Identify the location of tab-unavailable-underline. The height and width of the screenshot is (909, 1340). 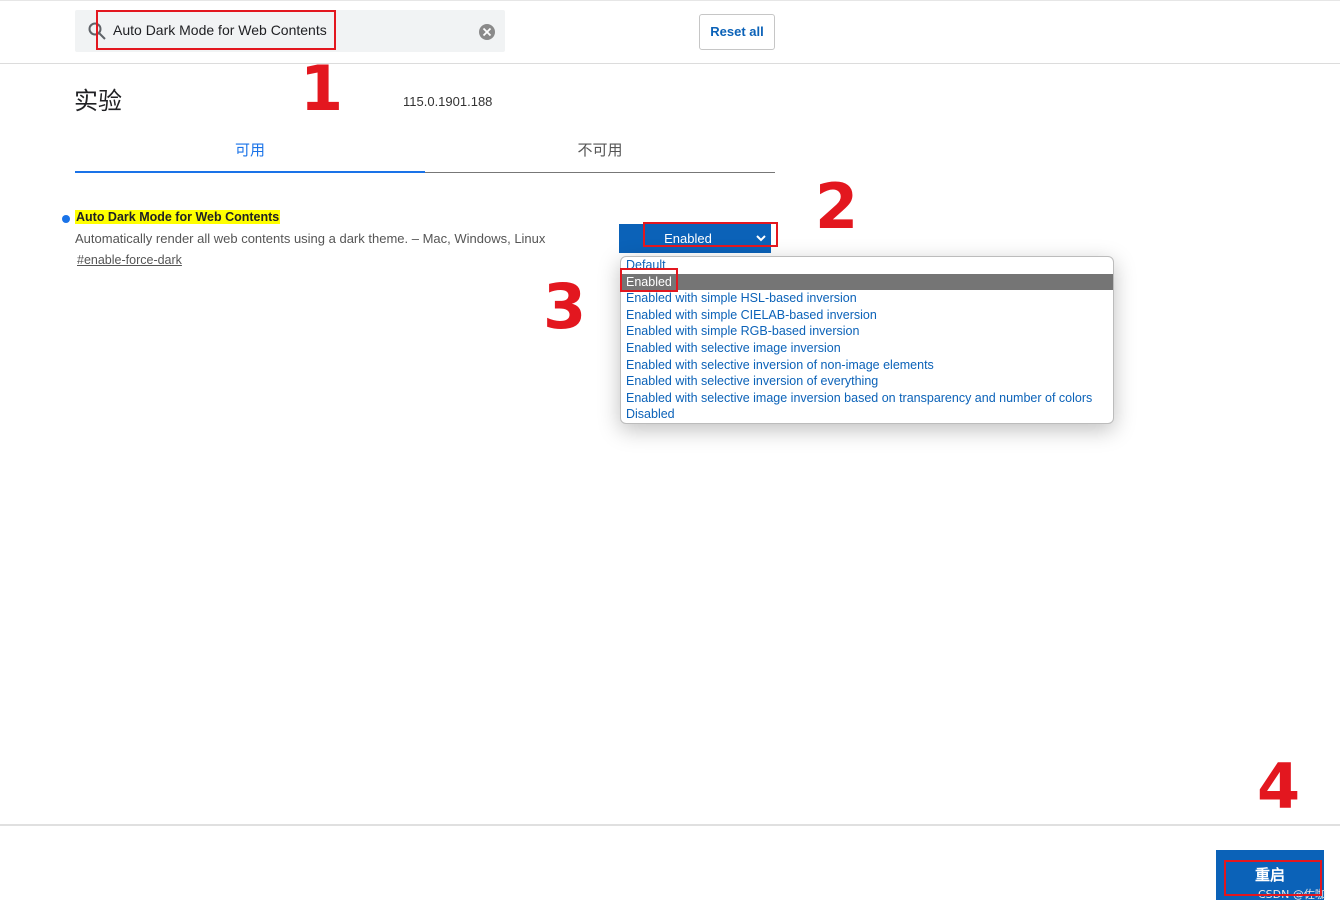
(600, 172).